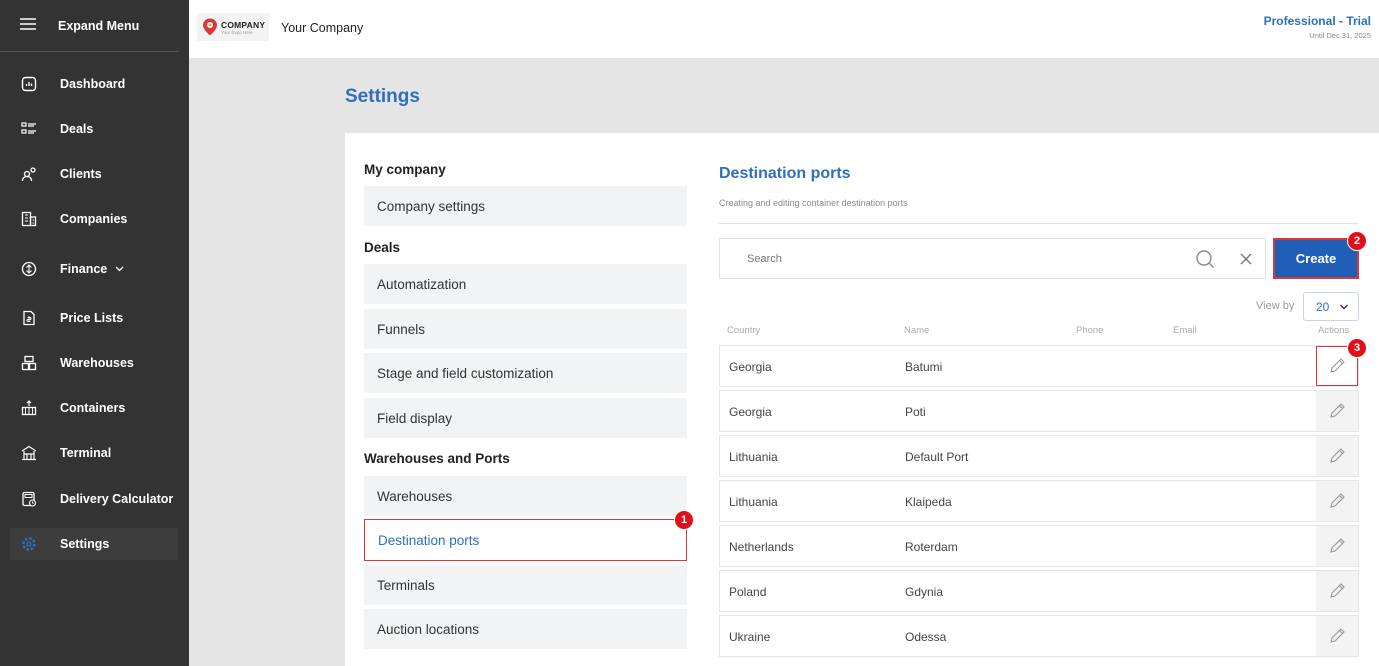  What do you see at coordinates (29, 363) in the screenshot?
I see `warehouse-icon` at bounding box center [29, 363].